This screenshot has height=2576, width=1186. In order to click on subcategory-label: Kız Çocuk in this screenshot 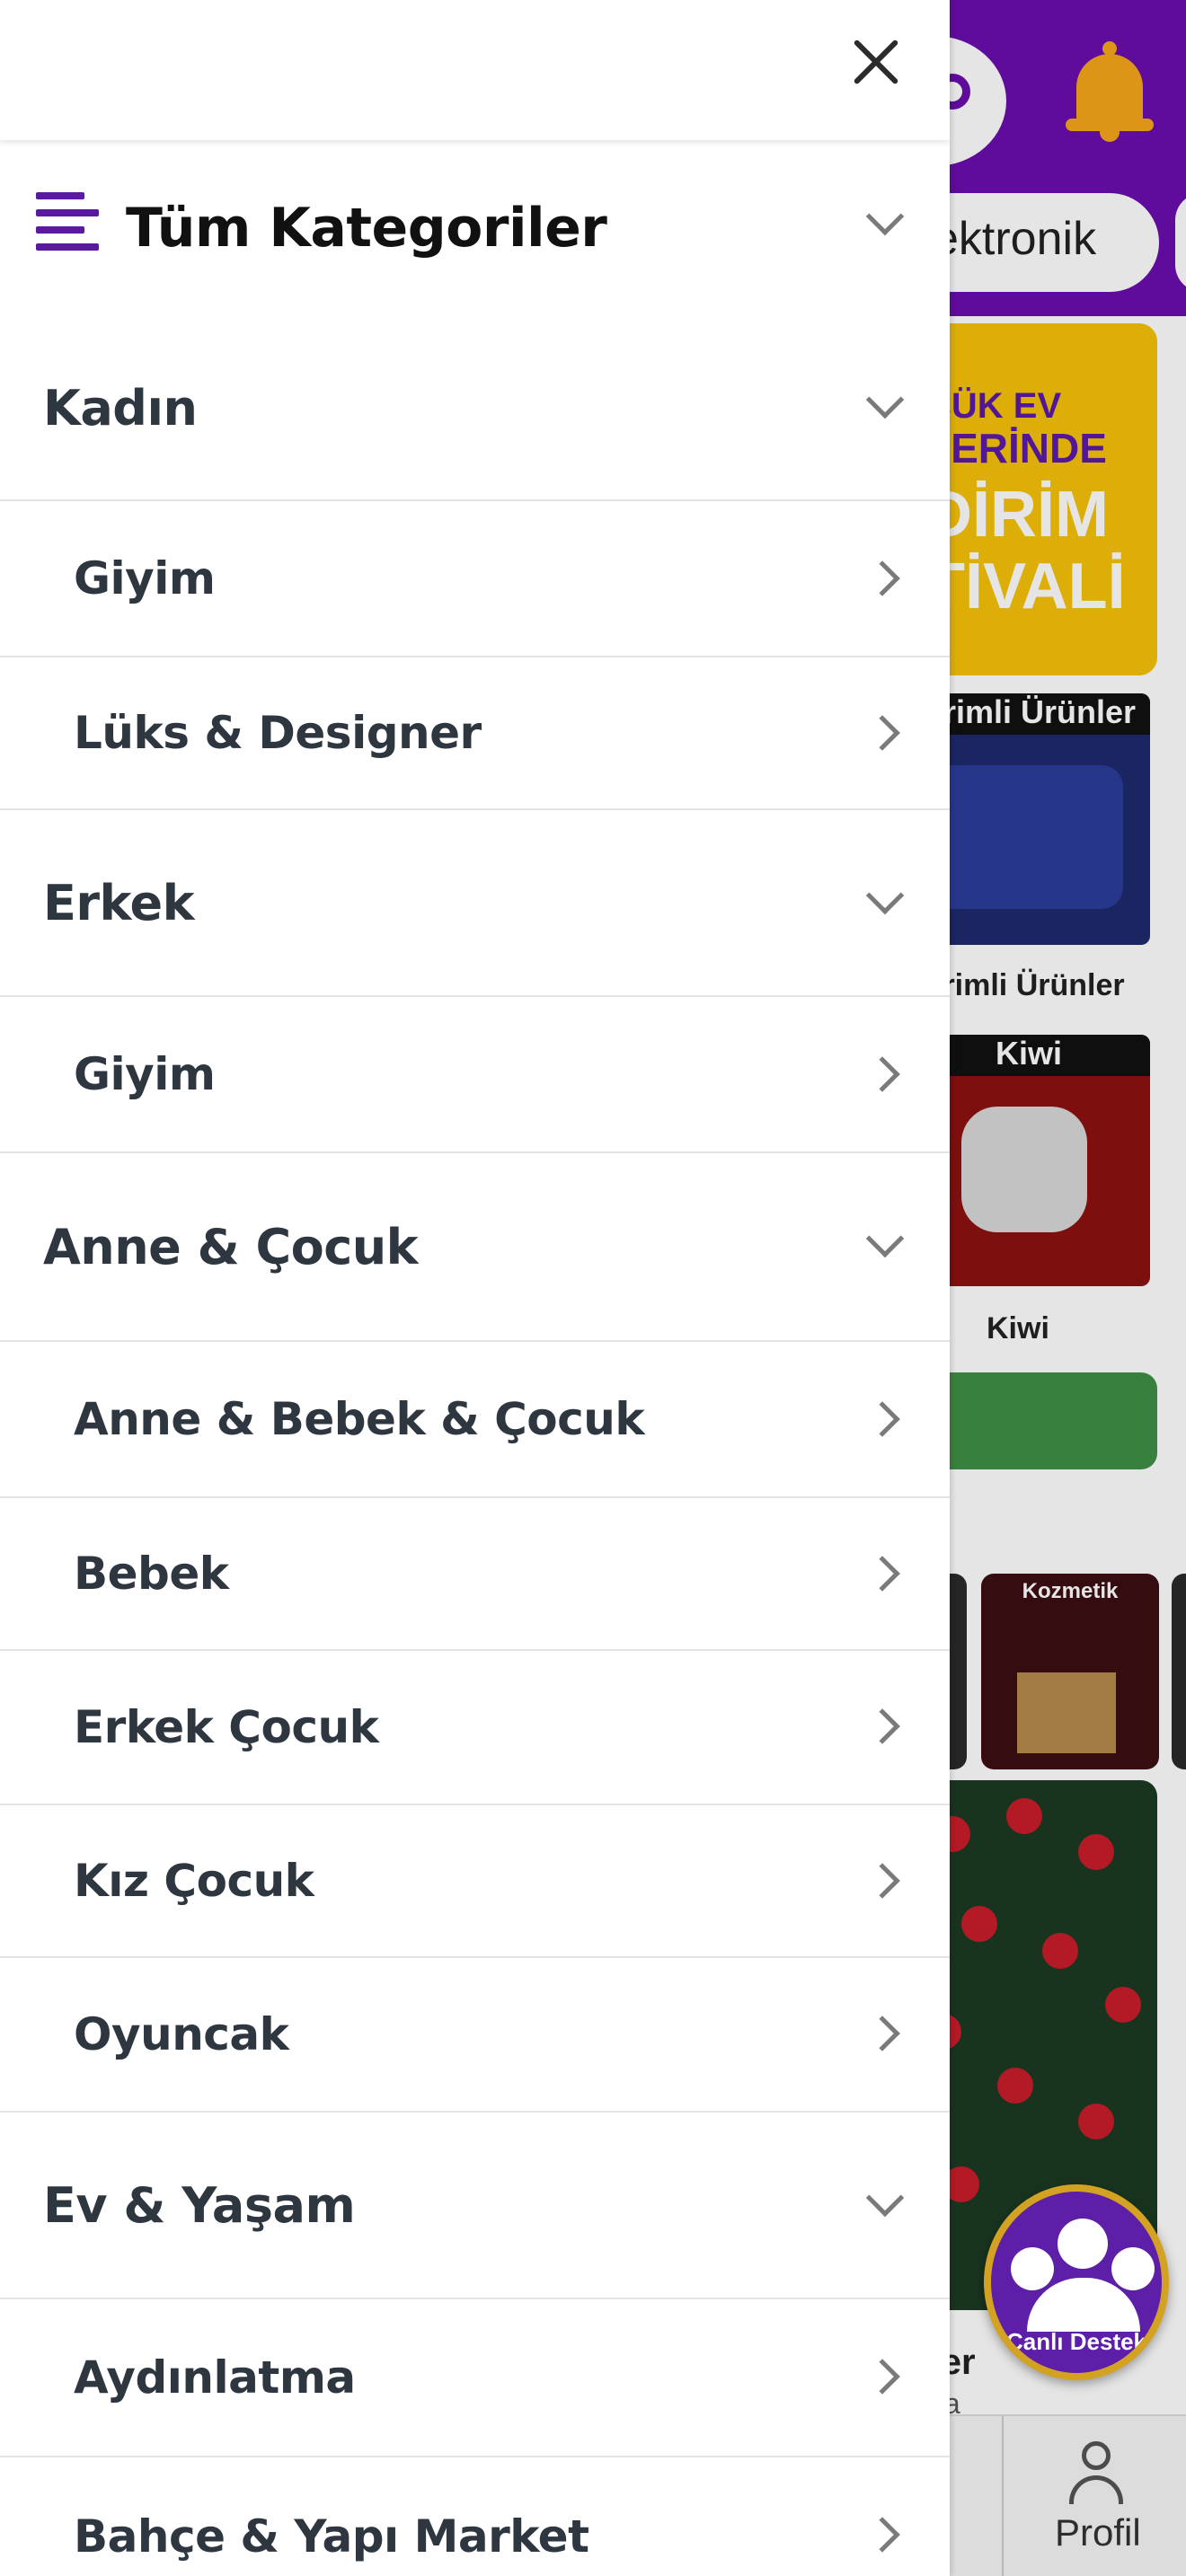, I will do `click(194, 1881)`.